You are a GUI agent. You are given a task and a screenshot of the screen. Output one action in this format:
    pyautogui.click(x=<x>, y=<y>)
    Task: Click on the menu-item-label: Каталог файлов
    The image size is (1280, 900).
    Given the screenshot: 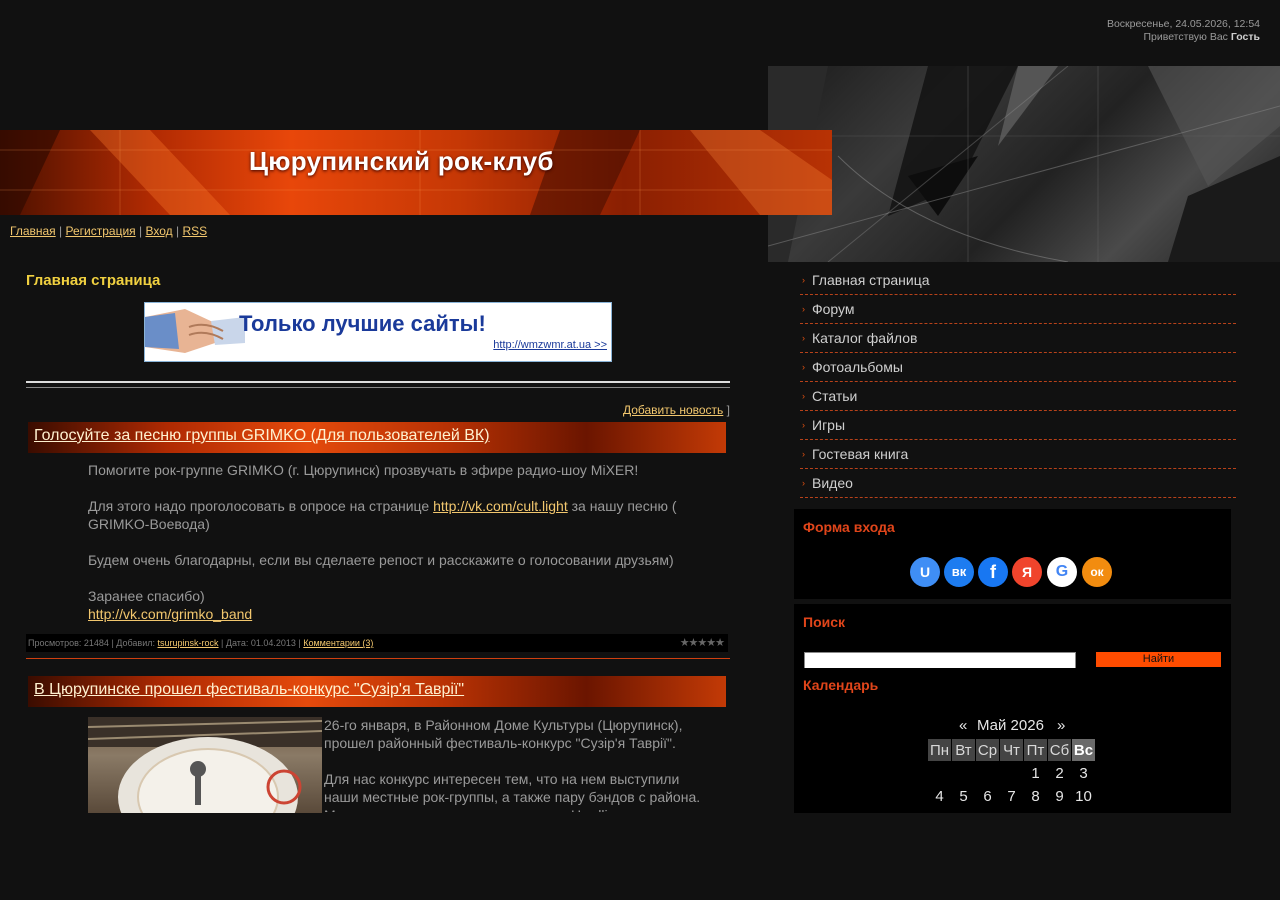 What is the action you would take?
    pyautogui.click(x=865, y=338)
    